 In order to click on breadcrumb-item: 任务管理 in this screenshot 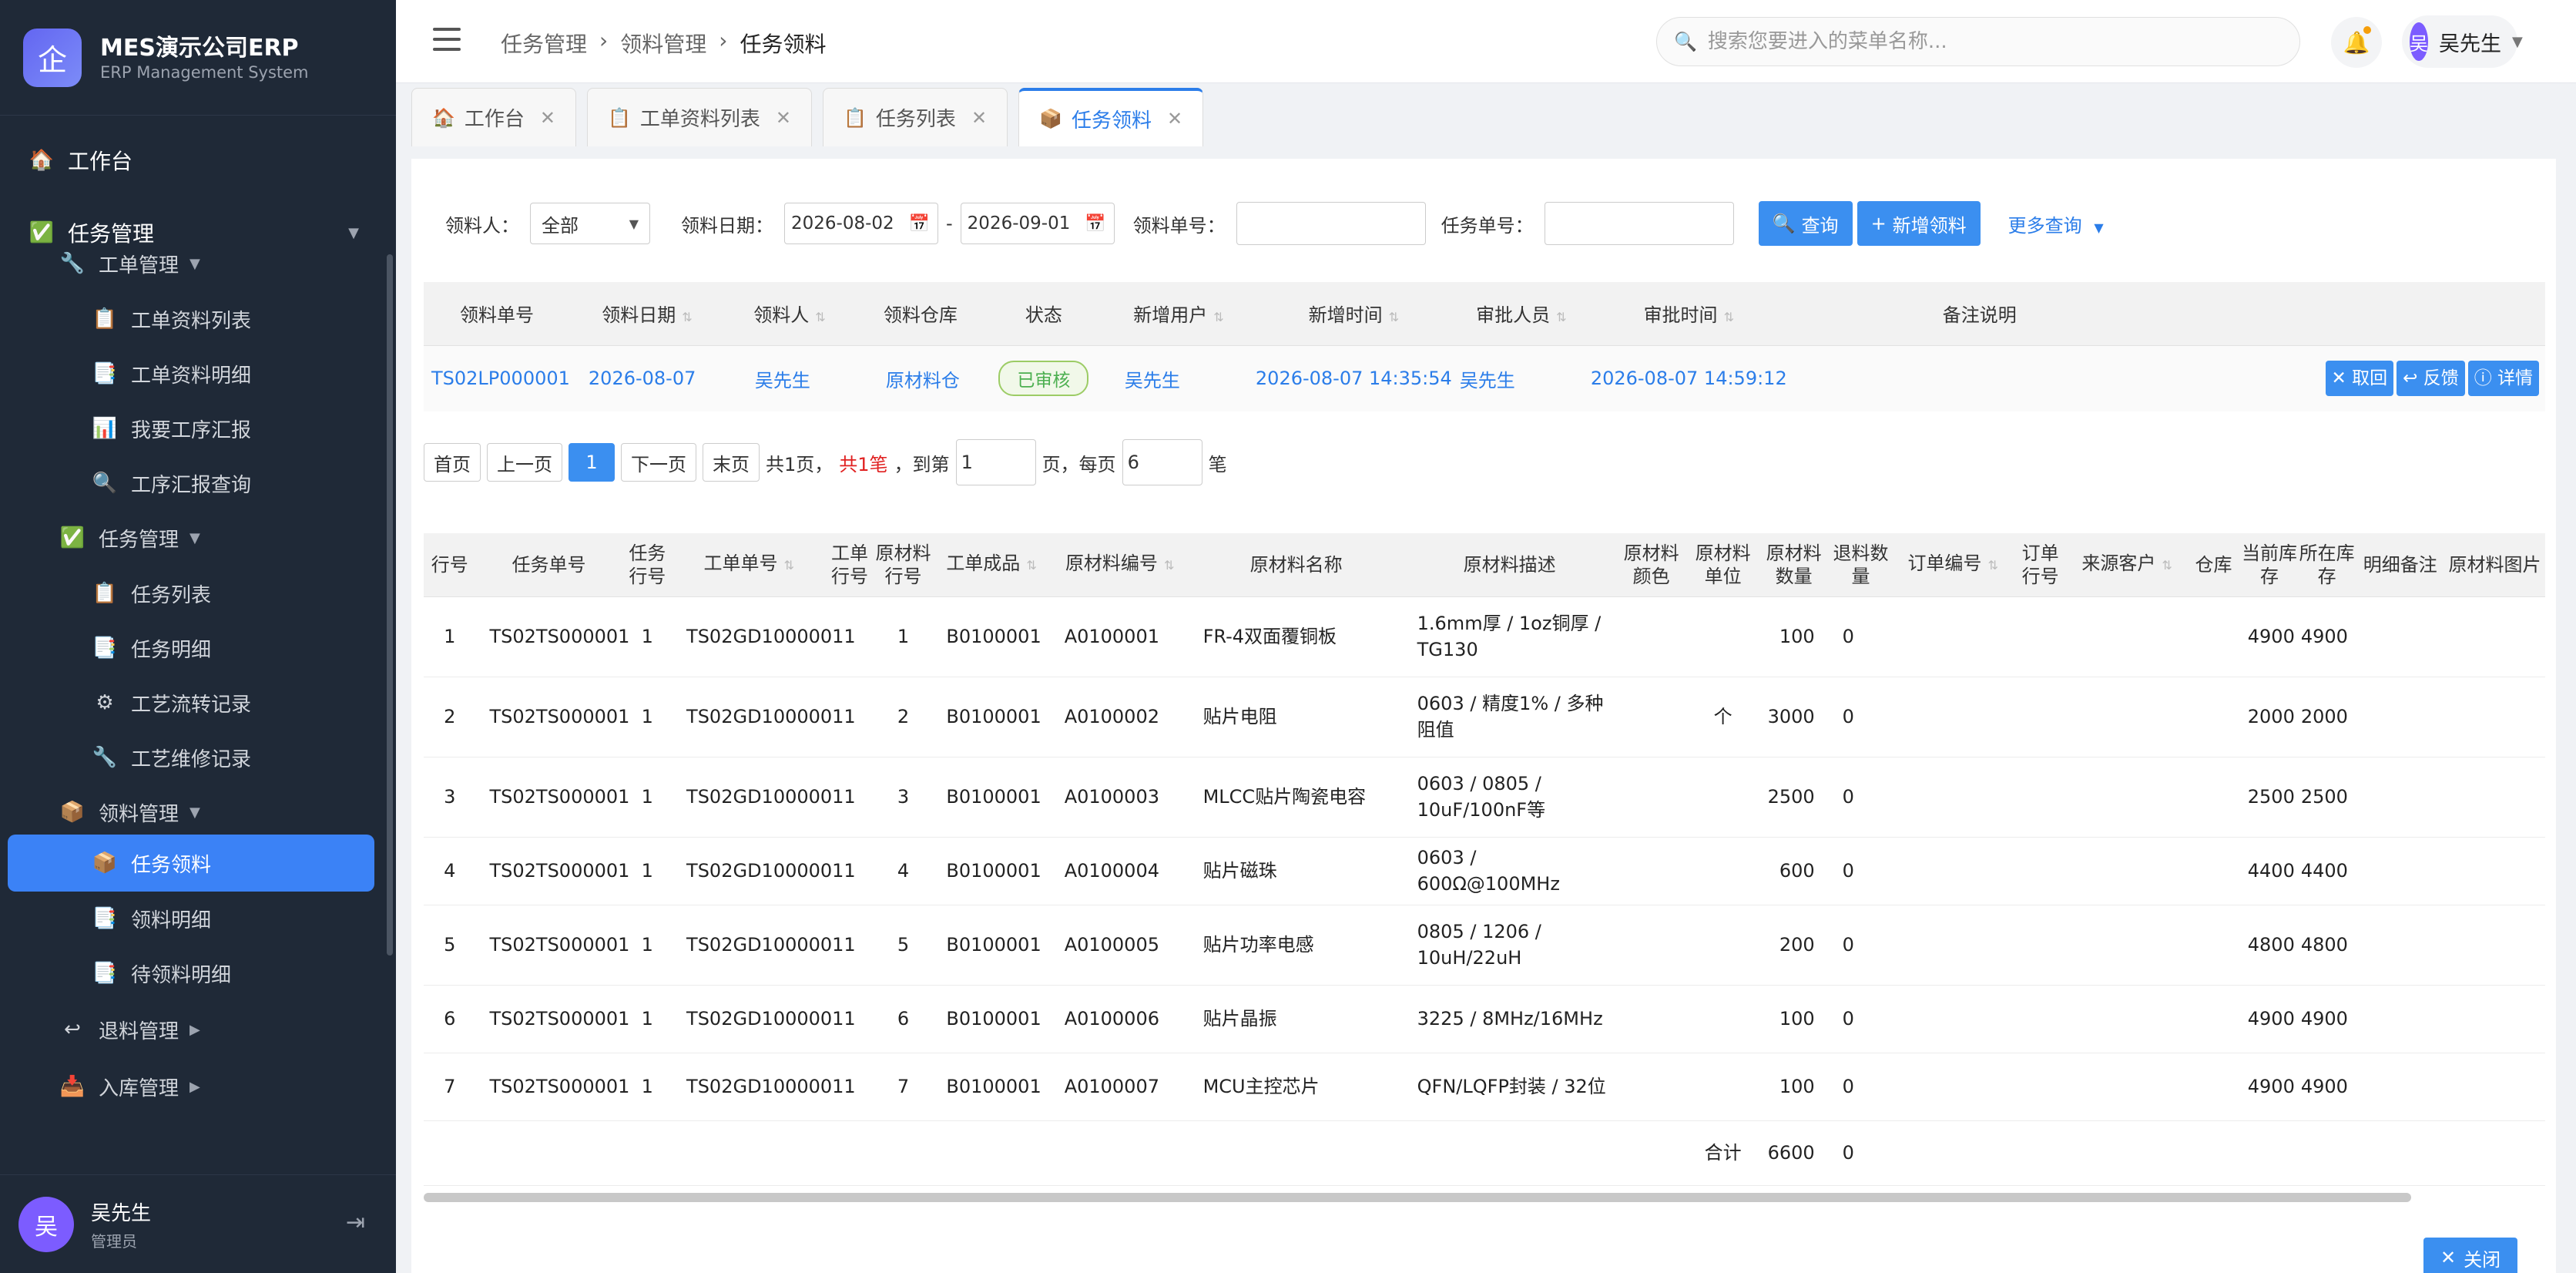, I will do `click(544, 43)`.